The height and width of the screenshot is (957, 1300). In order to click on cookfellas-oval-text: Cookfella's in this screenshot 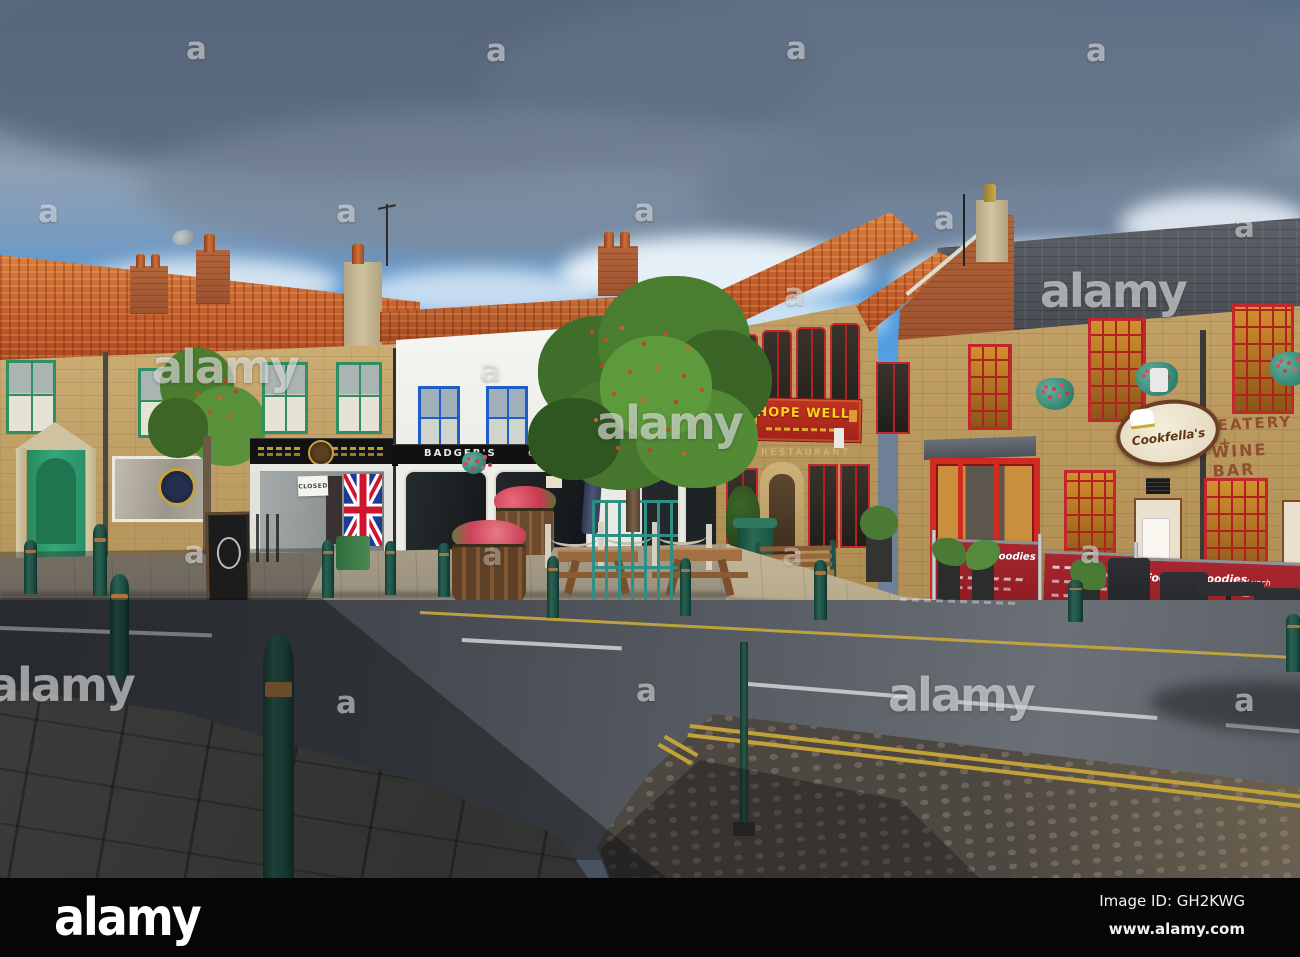, I will do `click(1168, 437)`.